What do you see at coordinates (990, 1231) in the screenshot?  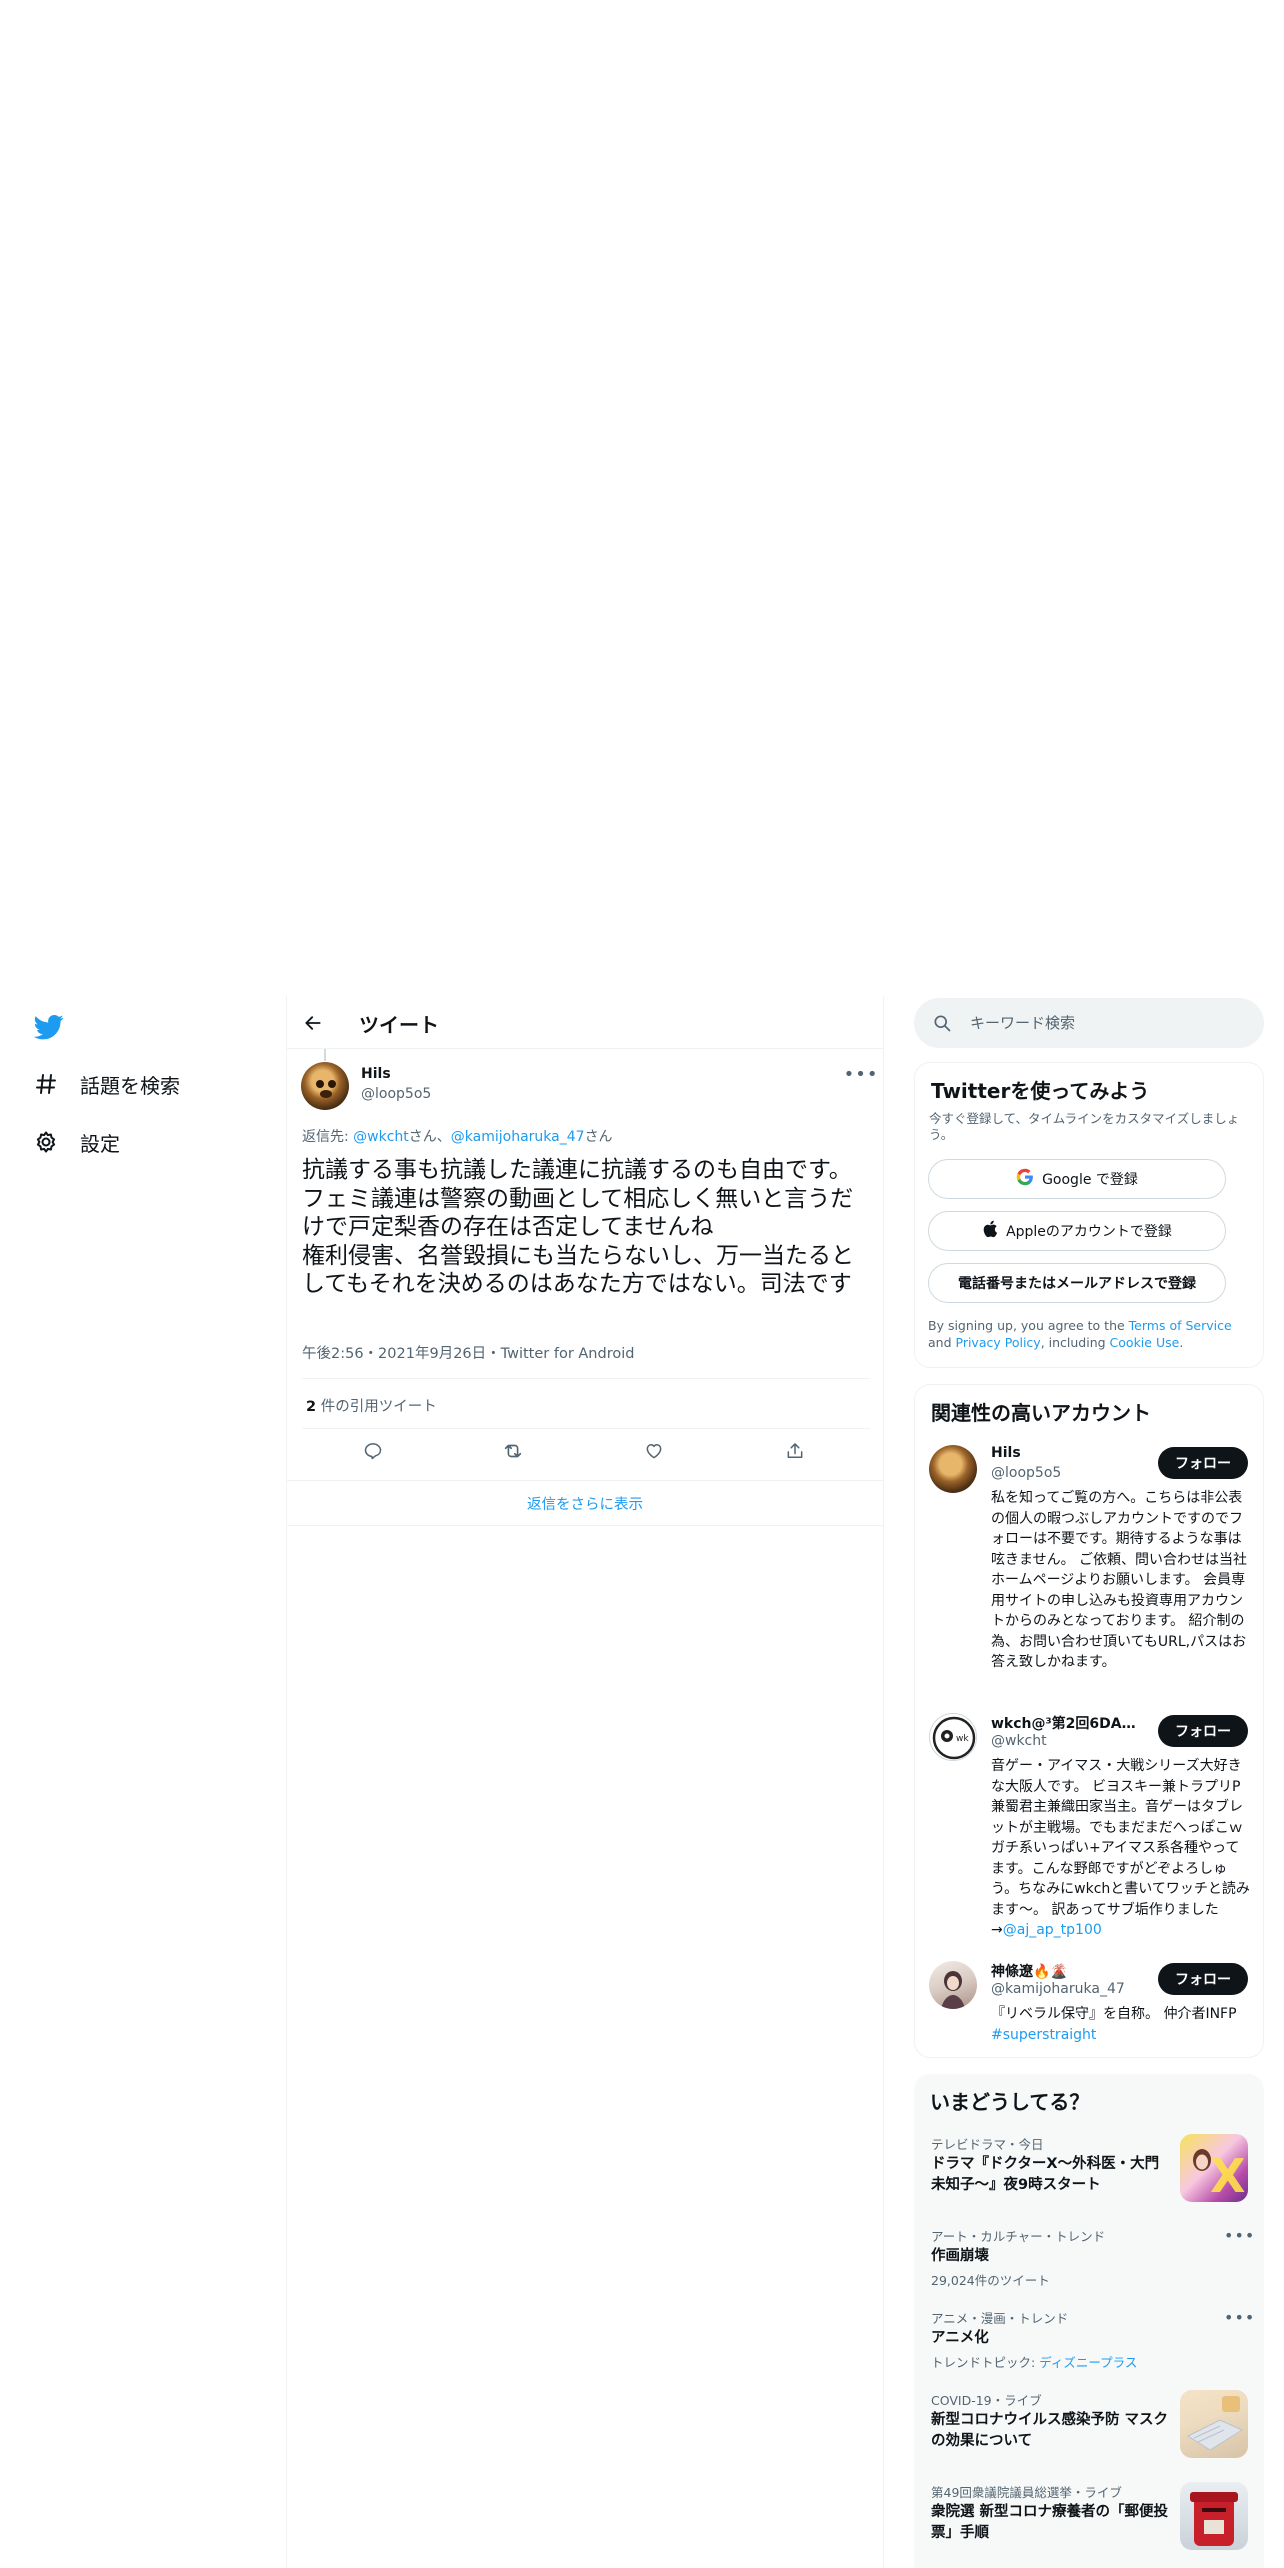 I see `apple-icon` at bounding box center [990, 1231].